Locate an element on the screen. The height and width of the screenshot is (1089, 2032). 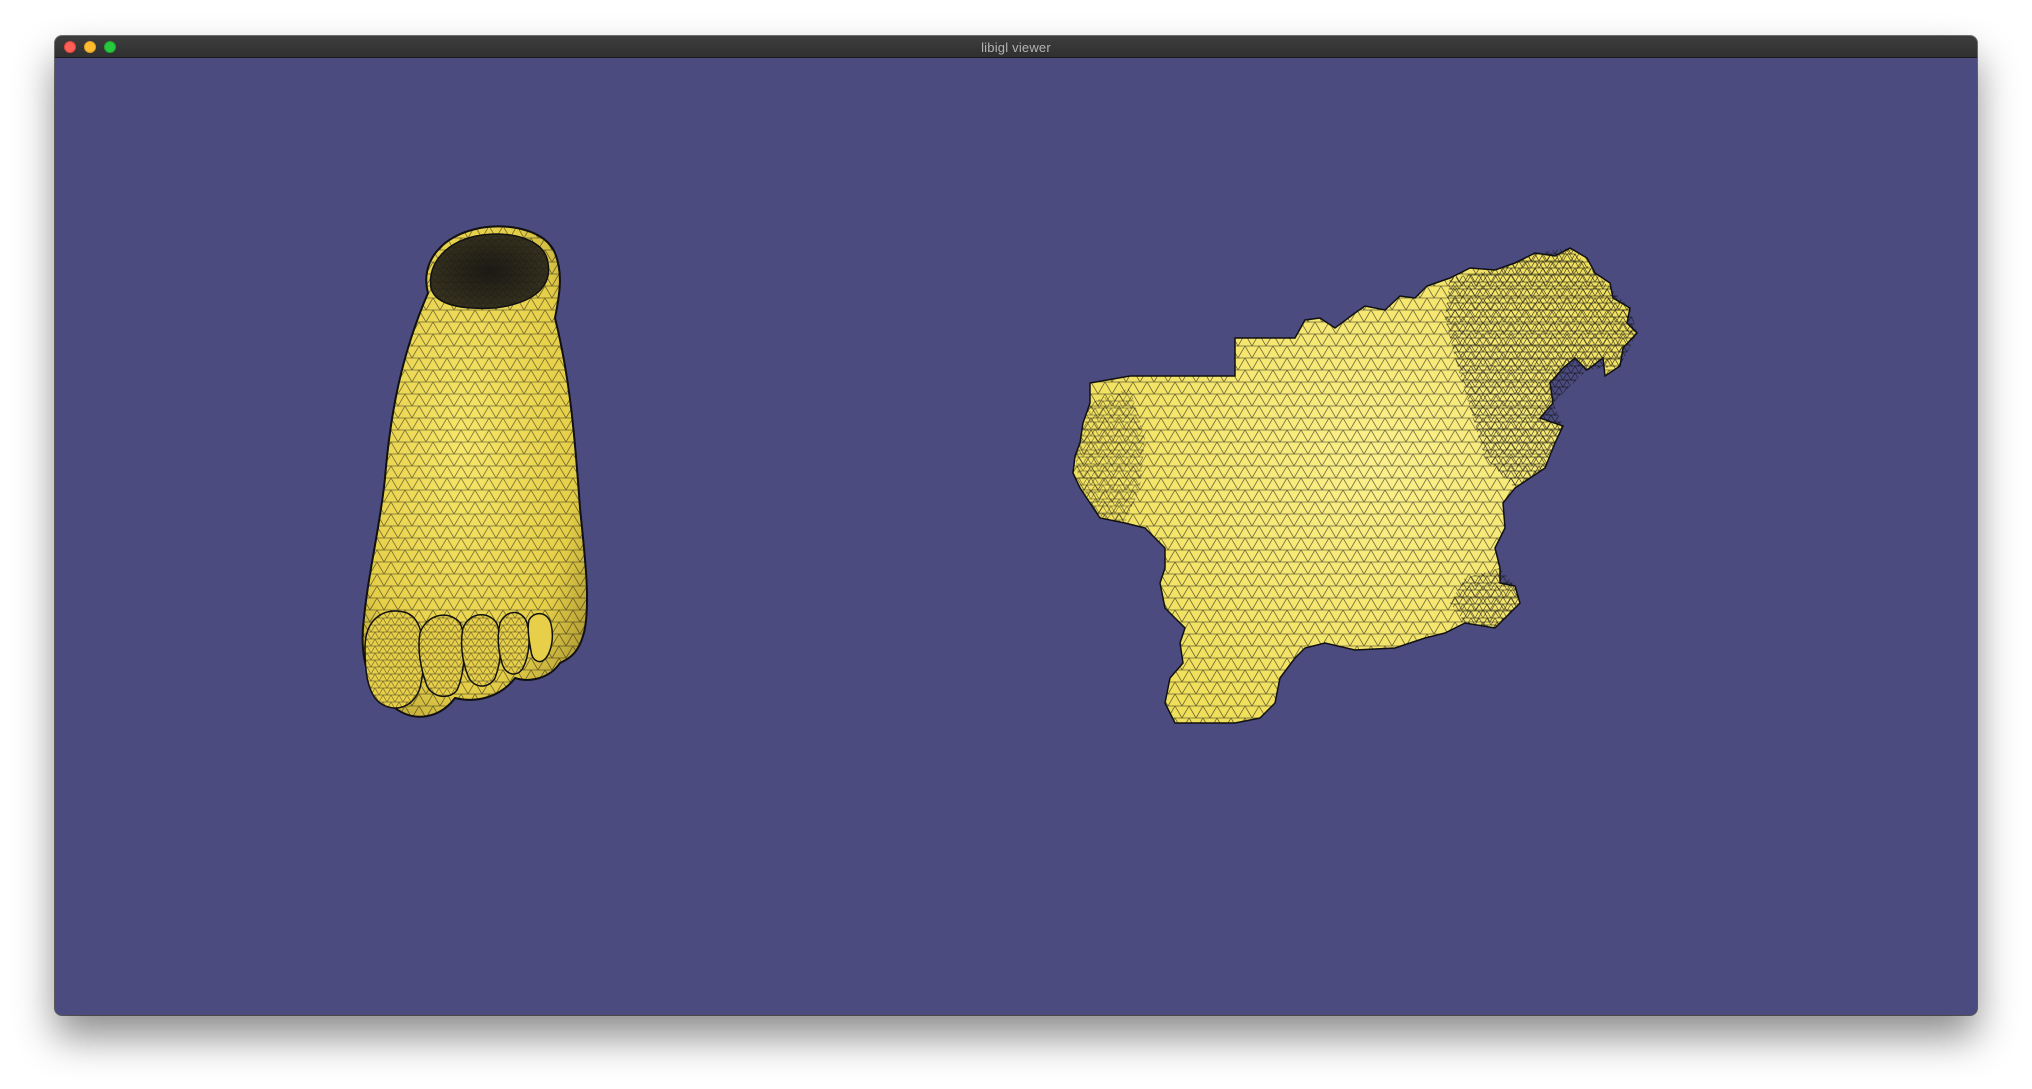
foot-toes-wire is located at coordinates (447, 659).